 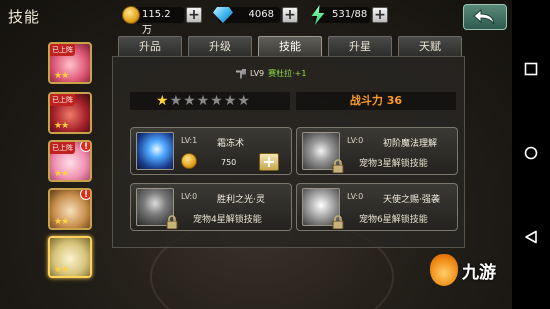 What do you see at coordinates (70, 113) in the screenshot?
I see `pet-portrait-2: 已上阵 ★★` at bounding box center [70, 113].